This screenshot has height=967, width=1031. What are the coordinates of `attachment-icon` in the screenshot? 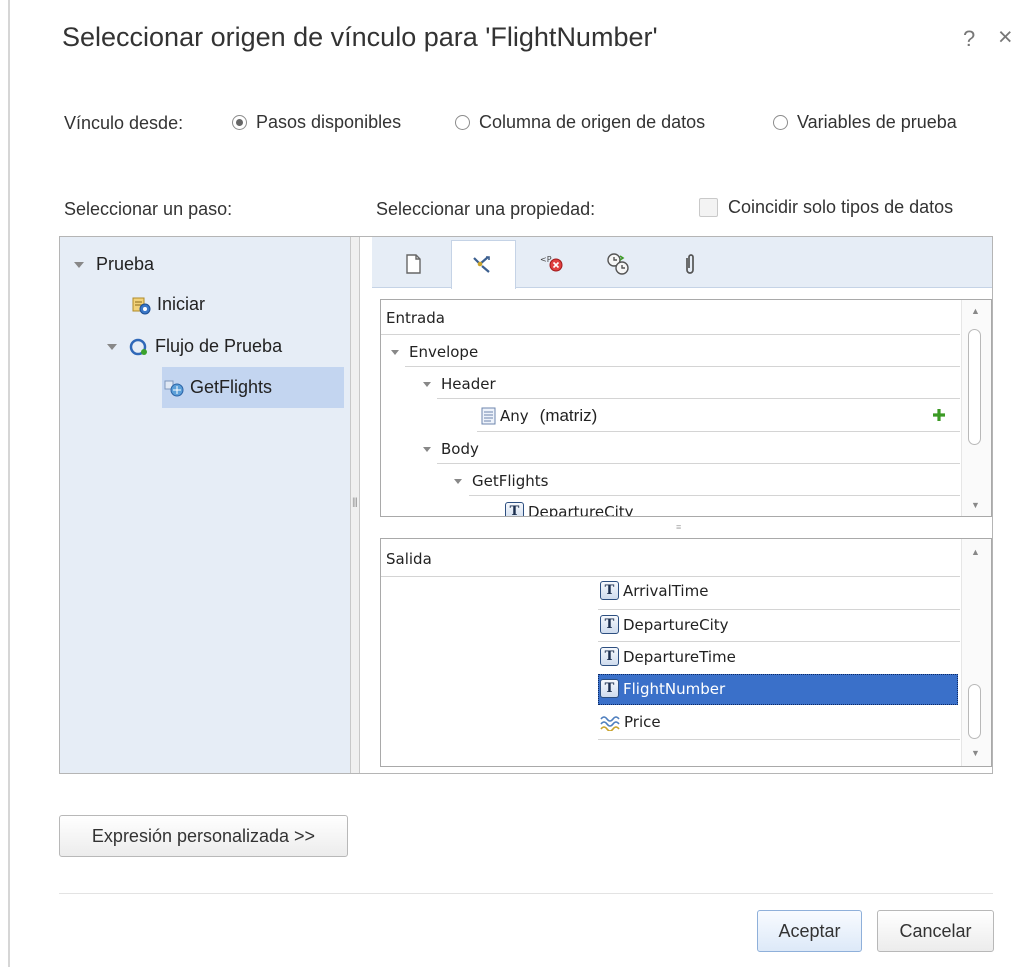 It's located at (690, 264).